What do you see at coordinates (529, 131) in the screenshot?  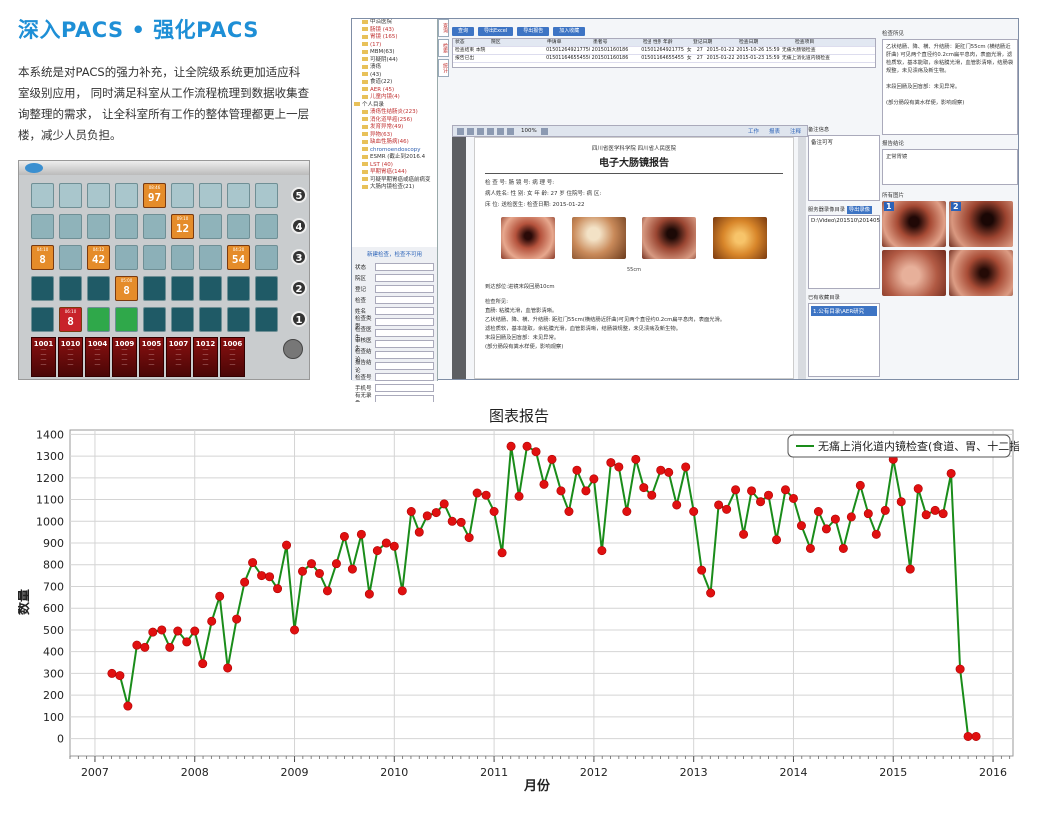 I see `zoom-level: 100%` at bounding box center [529, 131].